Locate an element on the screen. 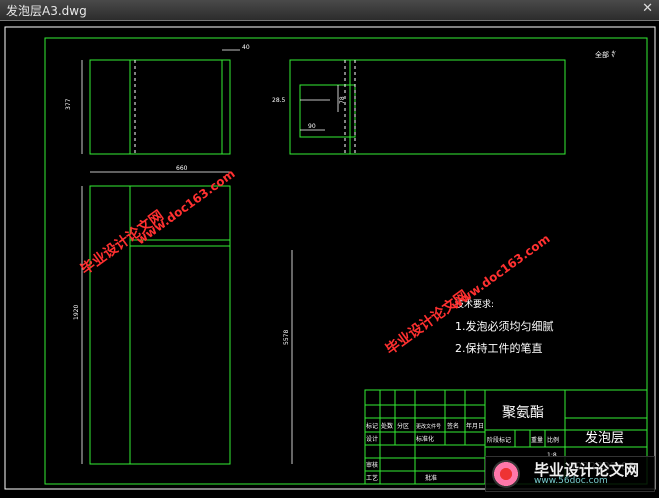 This screenshot has height=498, width=659. tb-count: 处数 is located at coordinates (387, 426).